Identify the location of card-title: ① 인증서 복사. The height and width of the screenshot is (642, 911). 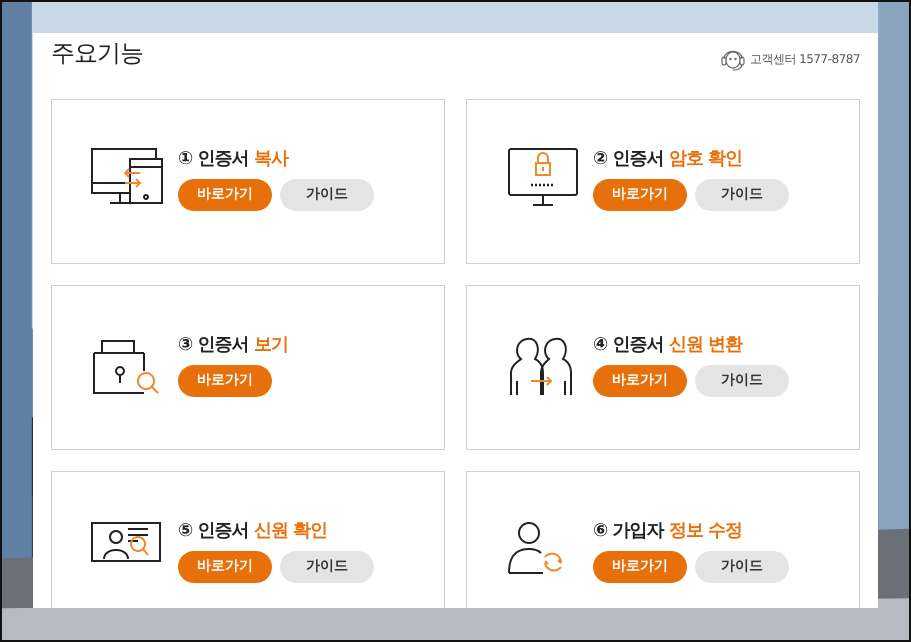
(234, 159).